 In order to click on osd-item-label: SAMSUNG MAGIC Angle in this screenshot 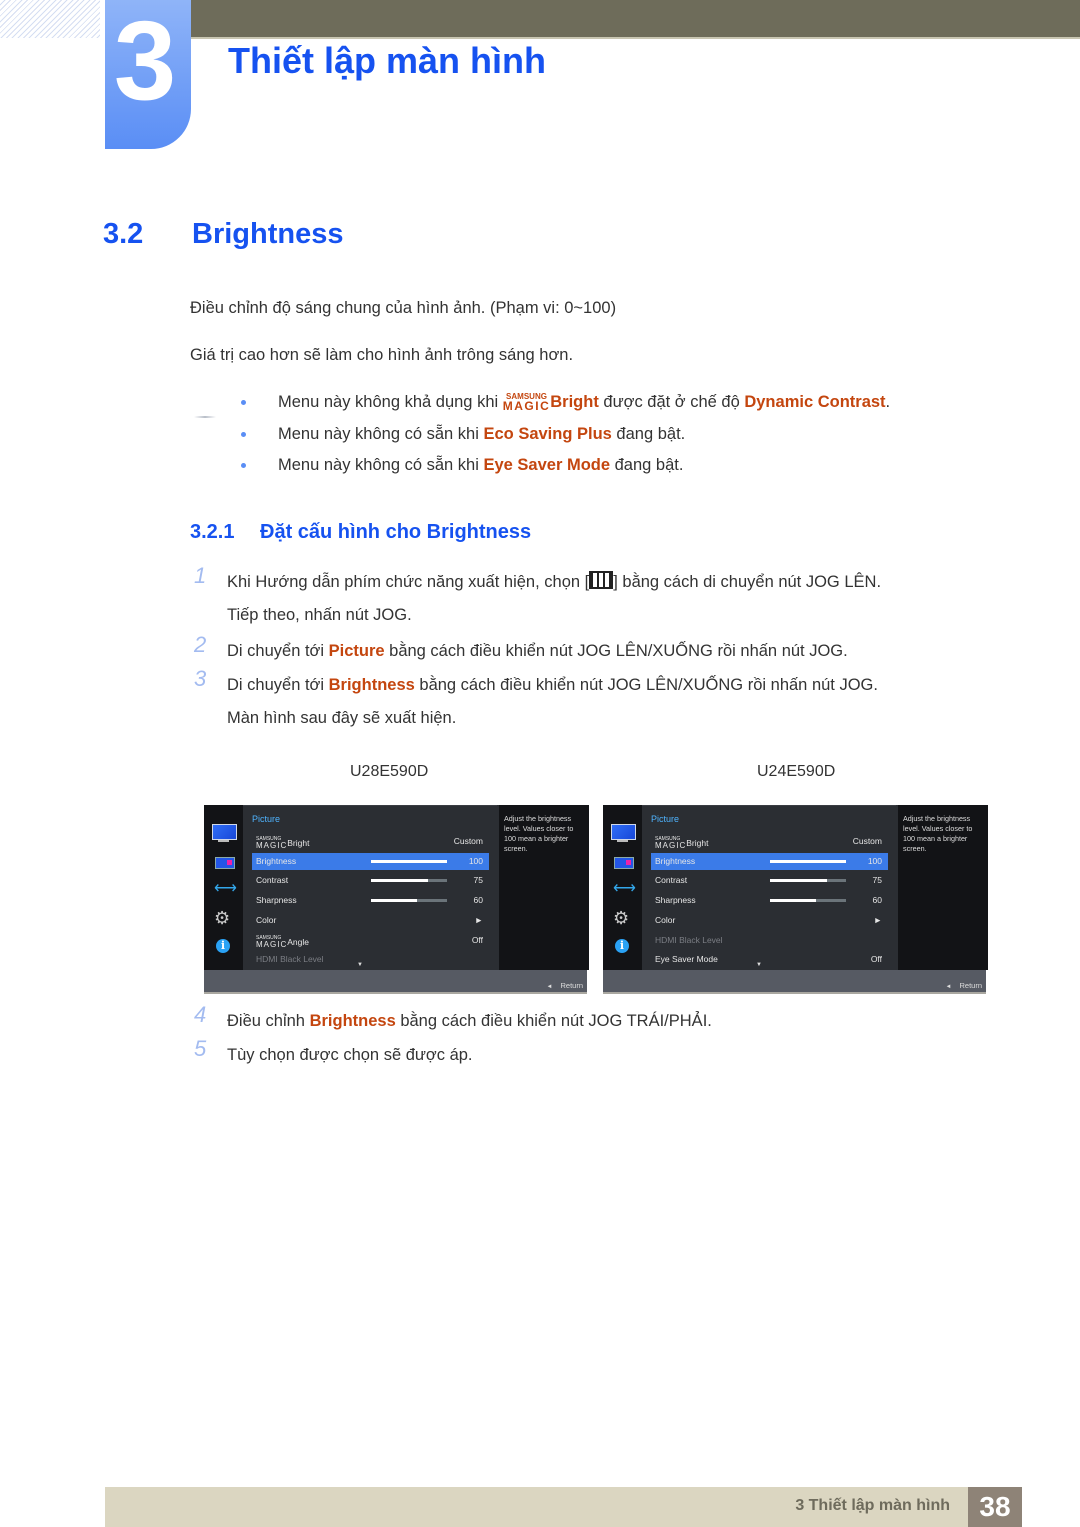, I will do `click(282, 941)`.